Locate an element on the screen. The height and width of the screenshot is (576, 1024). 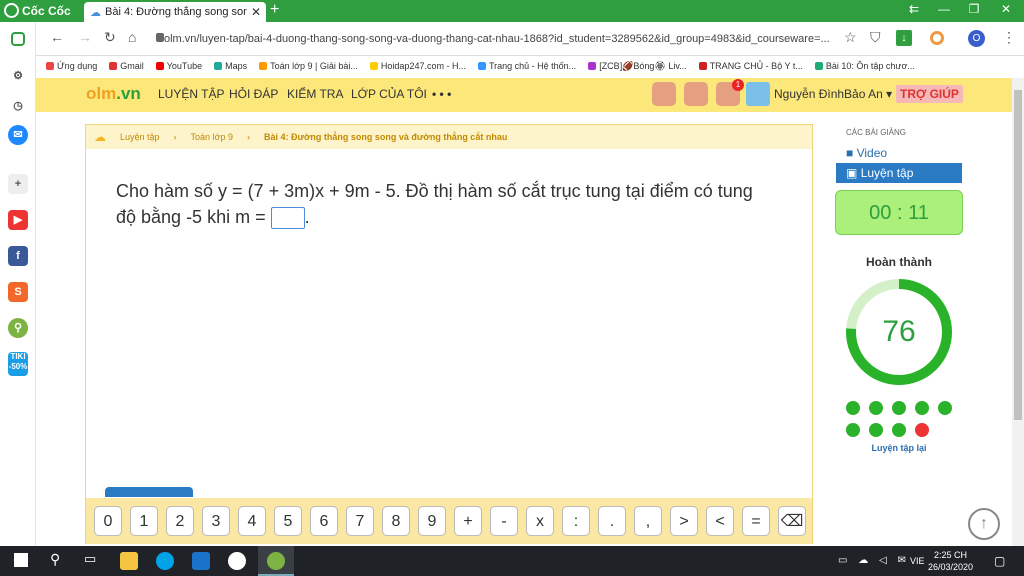
home-icon: ⌂ is located at coordinates (132, 37).